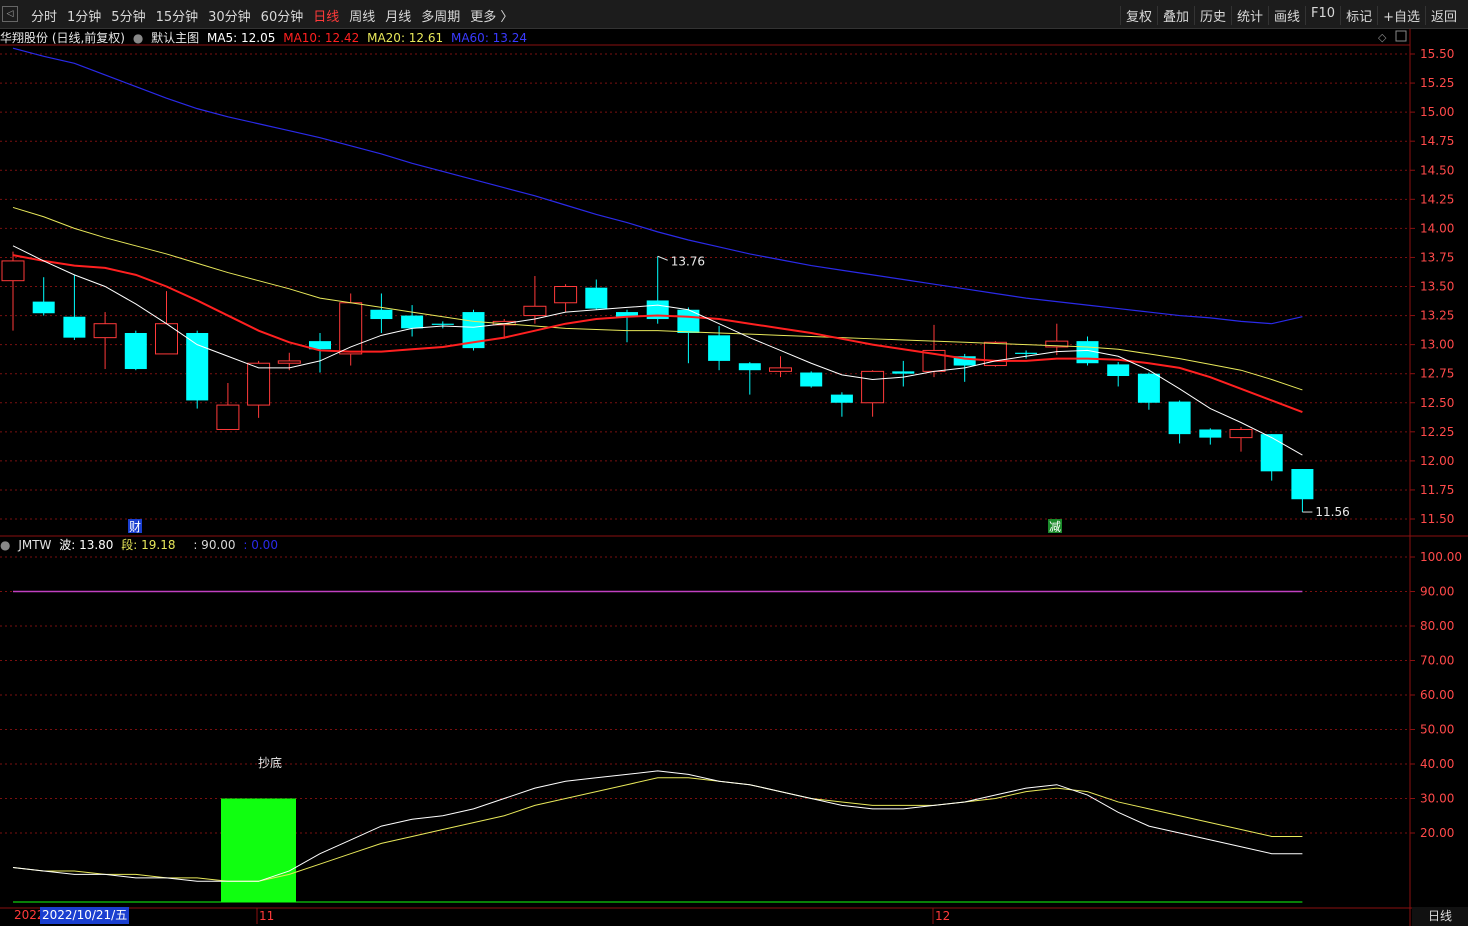 The image size is (1468, 926). What do you see at coordinates (10, 14) in the screenshot?
I see `back-arrow-icon: ◁` at bounding box center [10, 14].